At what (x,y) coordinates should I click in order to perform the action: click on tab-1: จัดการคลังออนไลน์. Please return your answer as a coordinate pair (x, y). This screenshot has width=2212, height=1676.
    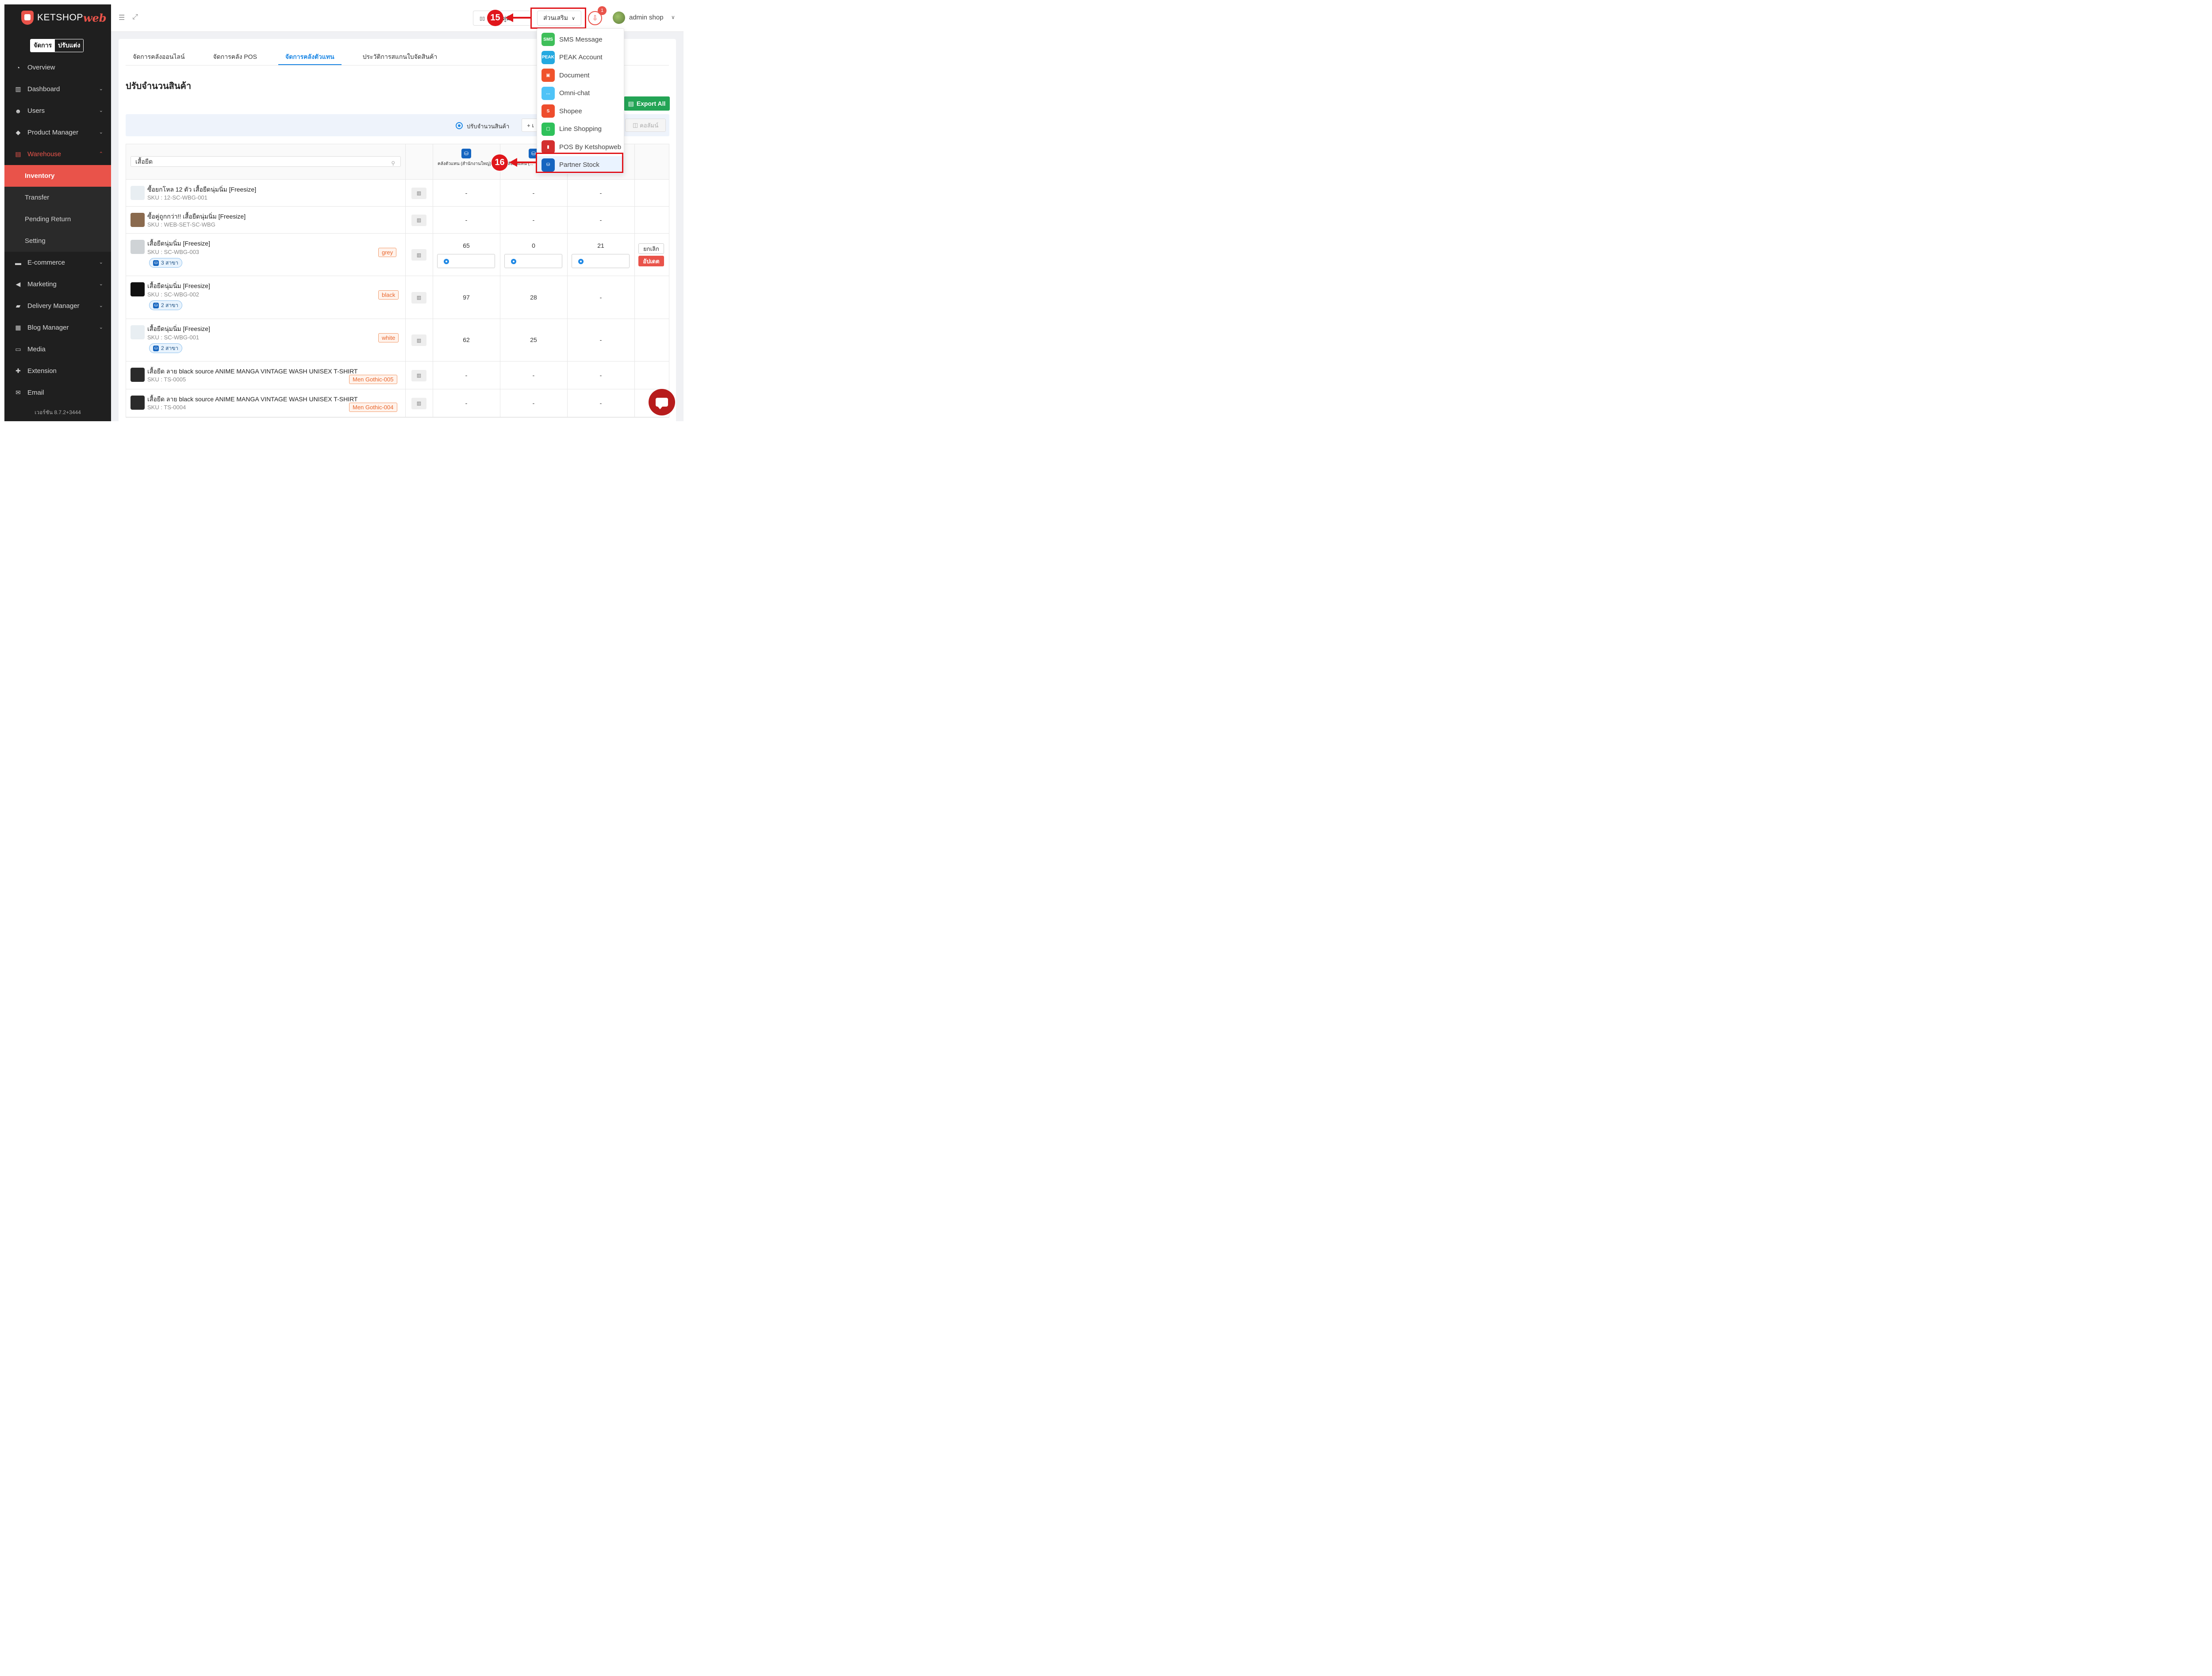
    Looking at the image, I should click on (159, 56).